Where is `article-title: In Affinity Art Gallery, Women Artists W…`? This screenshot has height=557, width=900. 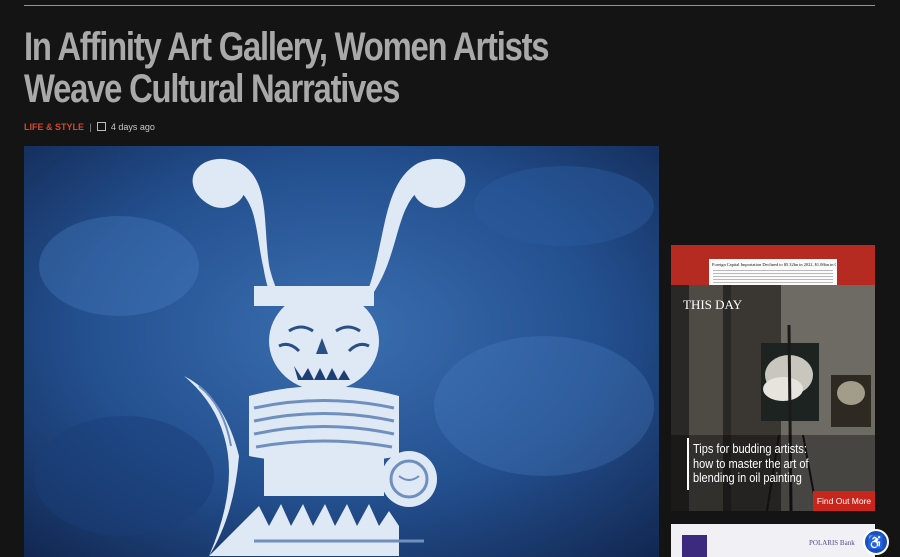 article-title: In Affinity Art Gallery, Women Artists W… is located at coordinates (287, 68).